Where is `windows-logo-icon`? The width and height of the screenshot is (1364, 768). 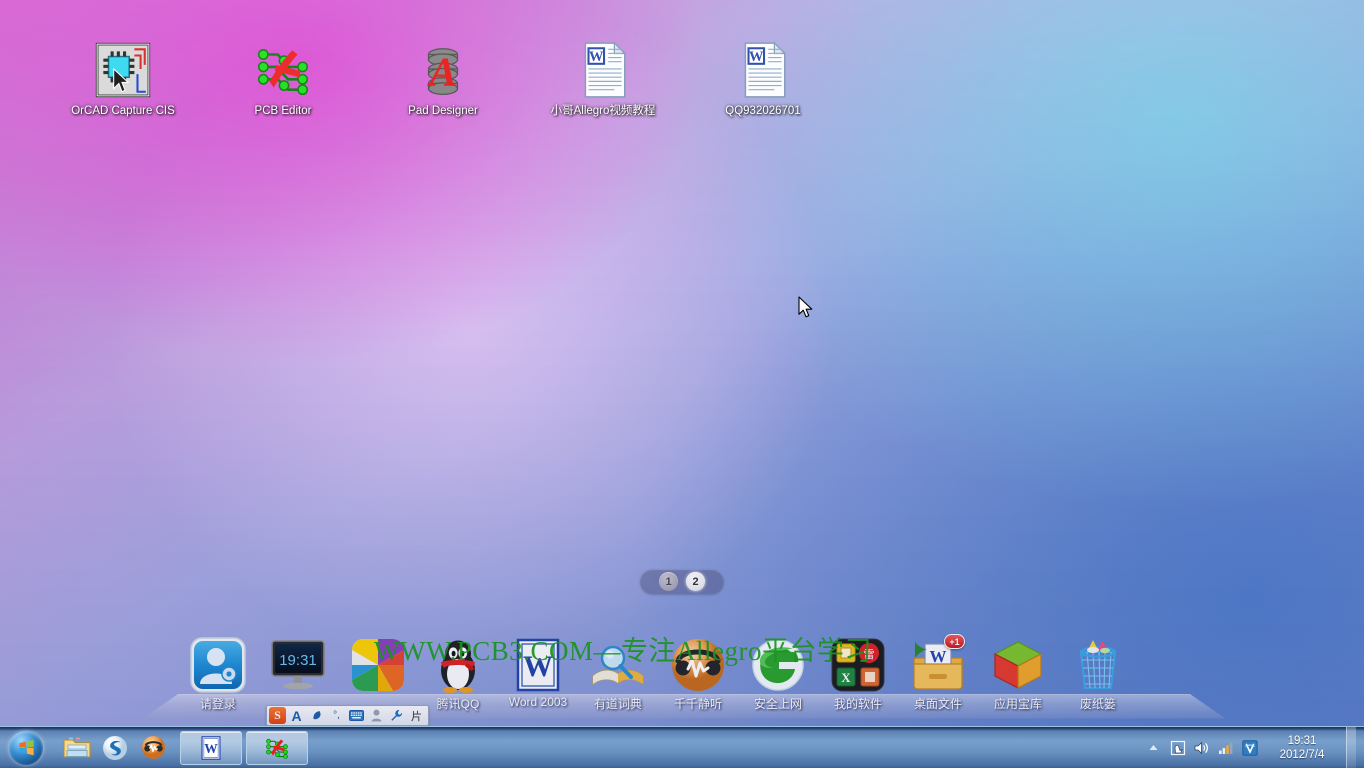
windows-logo-icon is located at coordinates (26, 747).